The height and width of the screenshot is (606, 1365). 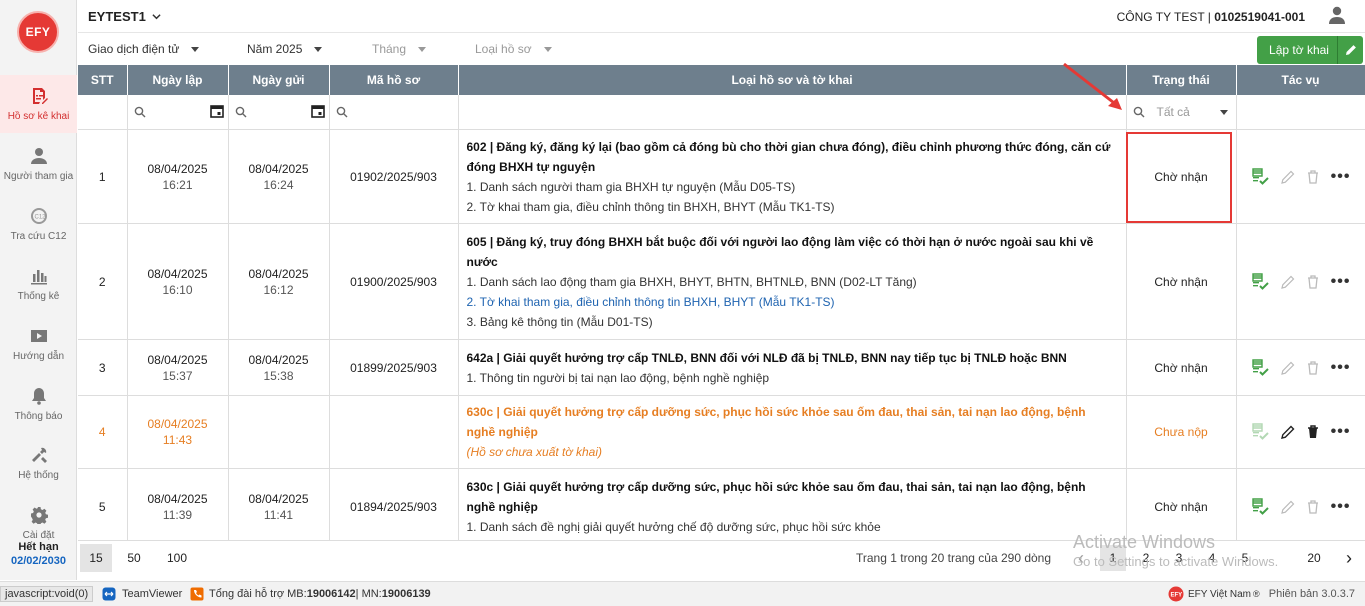 What do you see at coordinates (38, 547) in the screenshot?
I see `expiry-label: Hết hạn` at bounding box center [38, 547].